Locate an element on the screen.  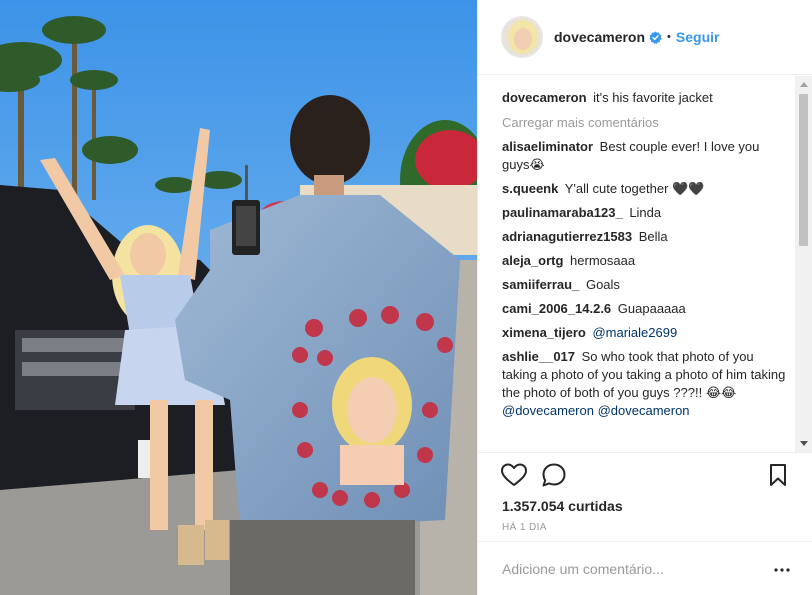
comment-item: ximena_tijero @mariale2699 is located at coordinates (644, 333).